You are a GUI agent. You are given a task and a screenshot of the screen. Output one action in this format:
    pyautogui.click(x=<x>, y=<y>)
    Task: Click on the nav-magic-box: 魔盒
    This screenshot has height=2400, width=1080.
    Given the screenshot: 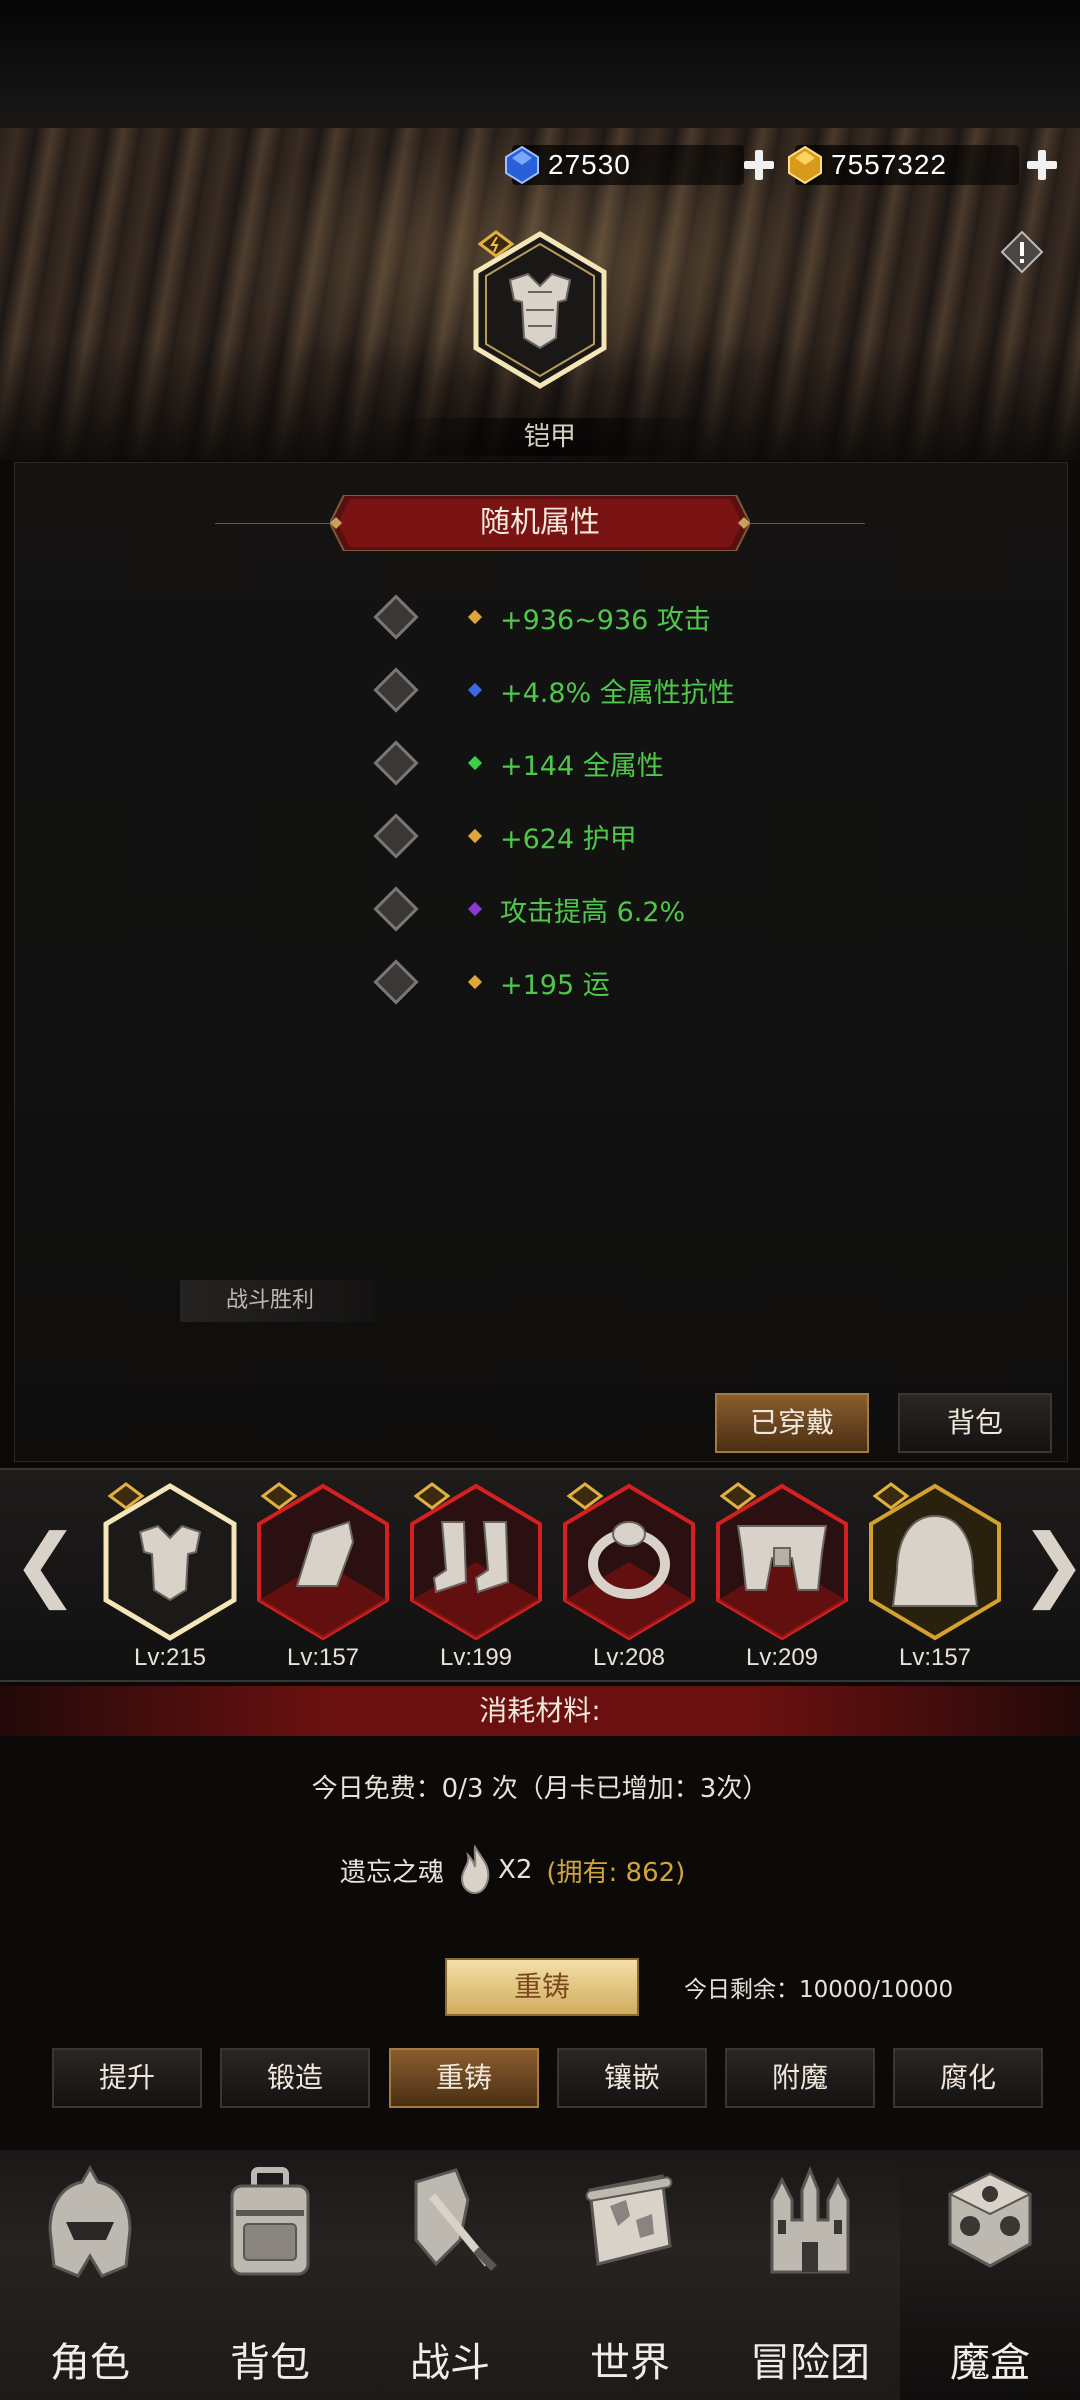 What is the action you would take?
    pyautogui.click(x=990, y=2275)
    